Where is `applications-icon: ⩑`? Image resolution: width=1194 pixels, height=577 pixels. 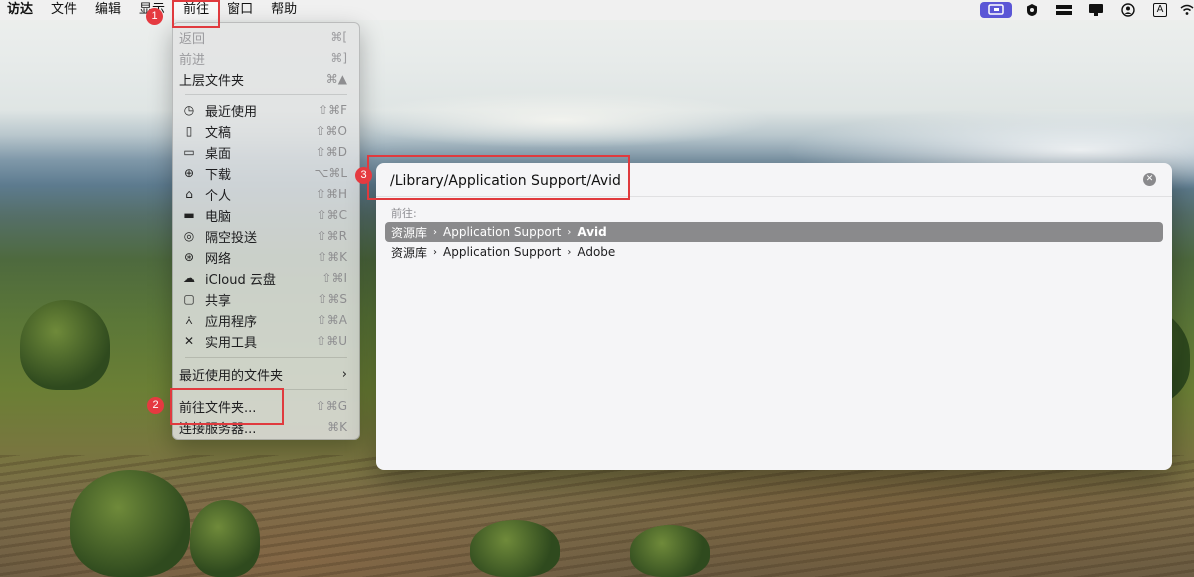
applications-icon: ⩑ is located at coordinates (189, 319).